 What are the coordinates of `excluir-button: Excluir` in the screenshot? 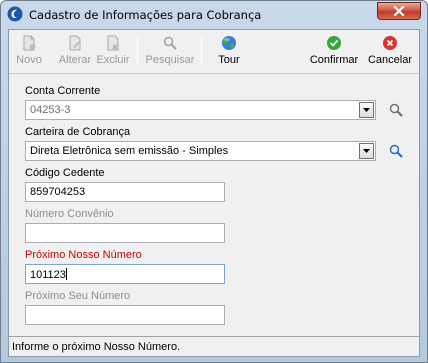 It's located at (113, 52).